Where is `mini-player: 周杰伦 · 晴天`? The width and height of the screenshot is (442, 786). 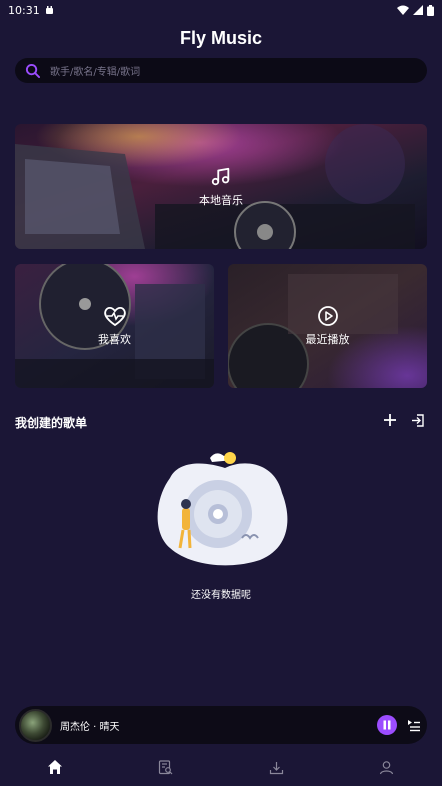
mini-player: 周杰伦 · 晴天 is located at coordinates (221, 725).